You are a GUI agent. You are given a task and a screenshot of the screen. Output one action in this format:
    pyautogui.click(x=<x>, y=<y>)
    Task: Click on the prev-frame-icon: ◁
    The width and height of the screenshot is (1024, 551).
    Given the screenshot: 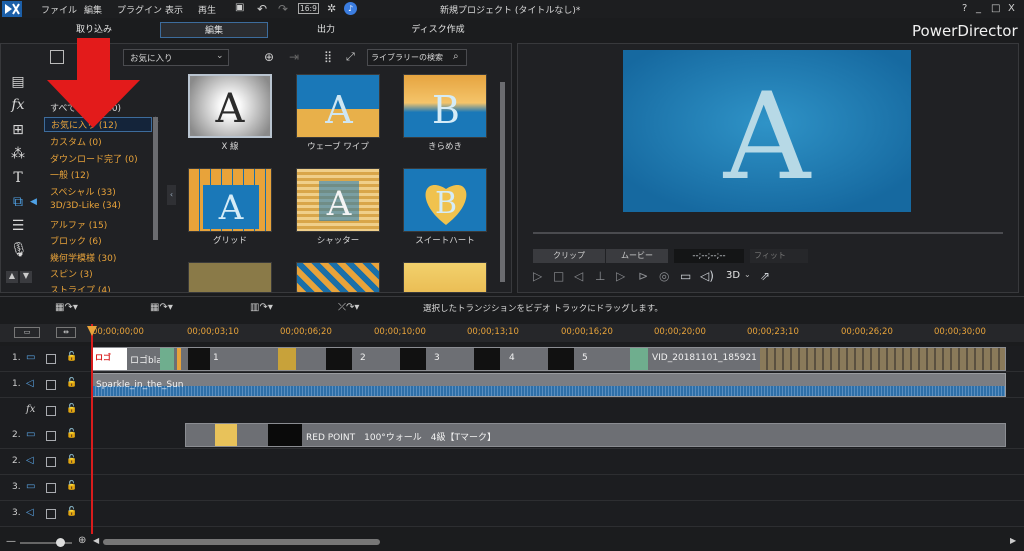 What is the action you would take?
    pyautogui.click(x=578, y=276)
    